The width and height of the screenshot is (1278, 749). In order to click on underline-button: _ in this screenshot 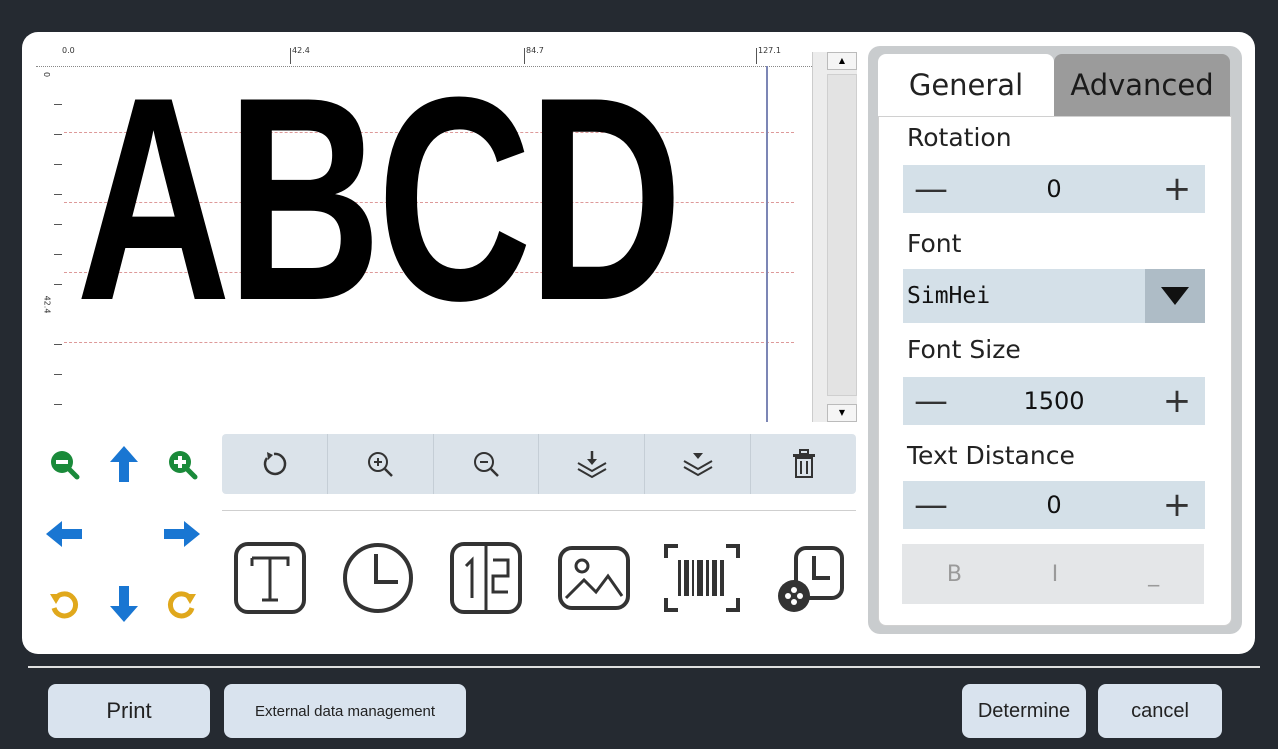, I will do `click(1153, 574)`.